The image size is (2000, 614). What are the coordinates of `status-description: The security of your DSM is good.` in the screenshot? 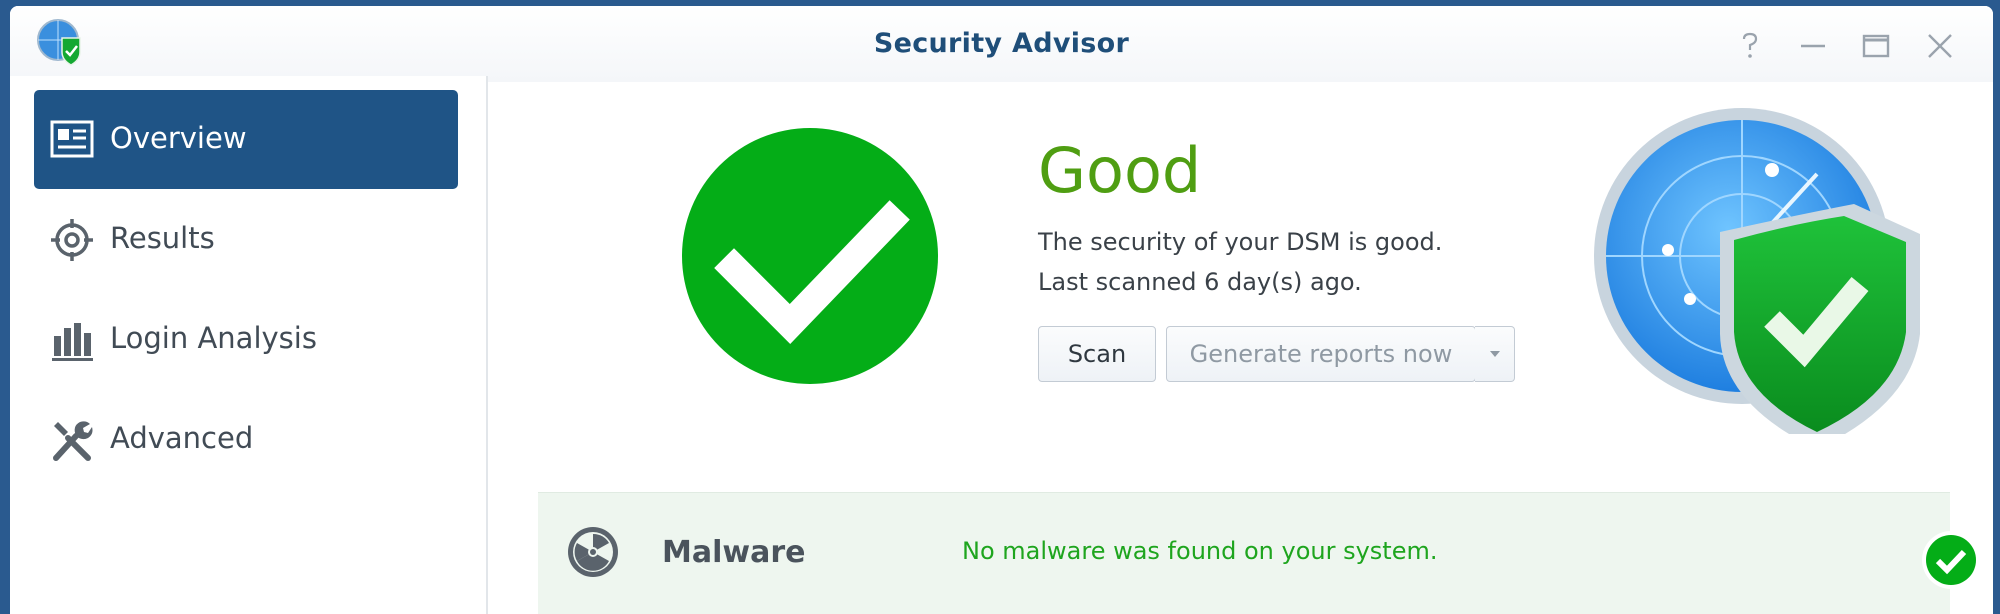 It's located at (1240, 242).